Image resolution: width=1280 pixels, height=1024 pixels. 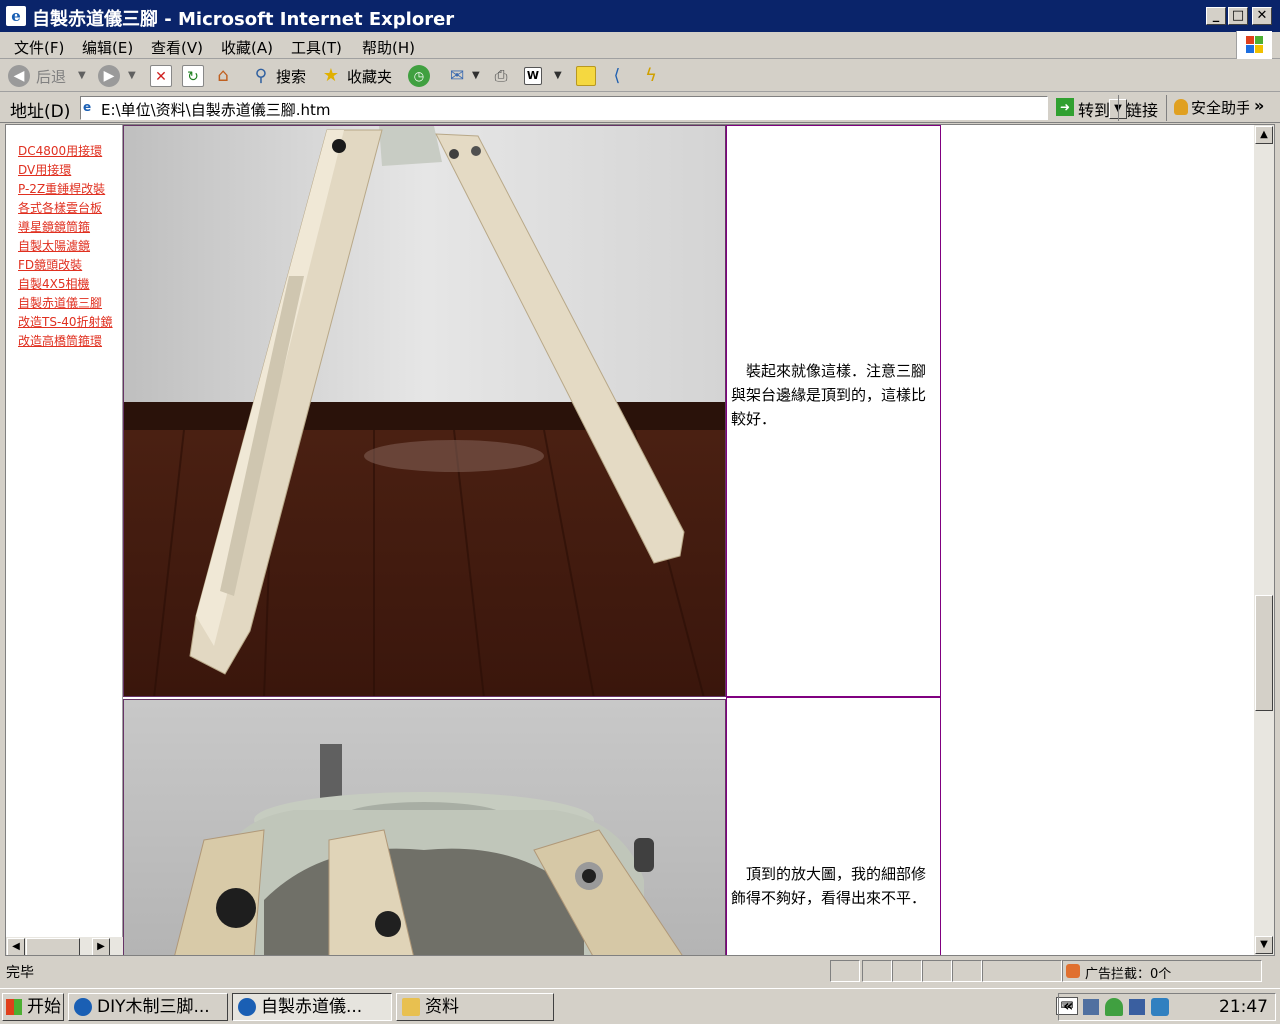 I want to click on scroll-up-button: ▲, so click(x=1264, y=135).